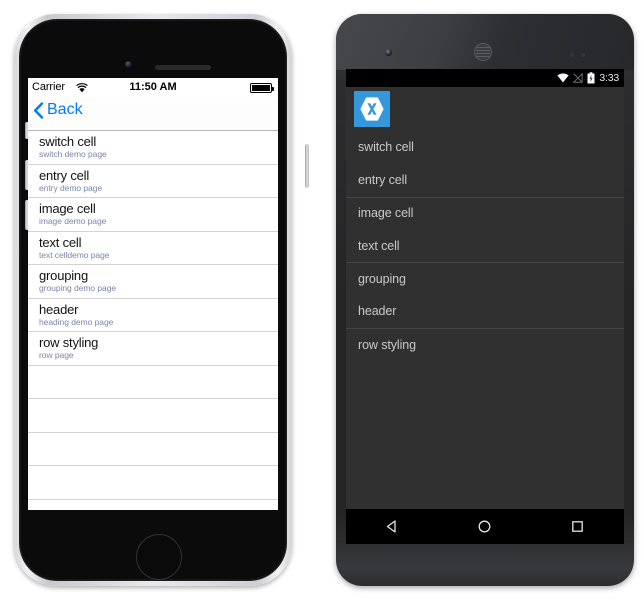 This screenshot has height=600, width=644. I want to click on battery-full-icon, so click(262, 88).